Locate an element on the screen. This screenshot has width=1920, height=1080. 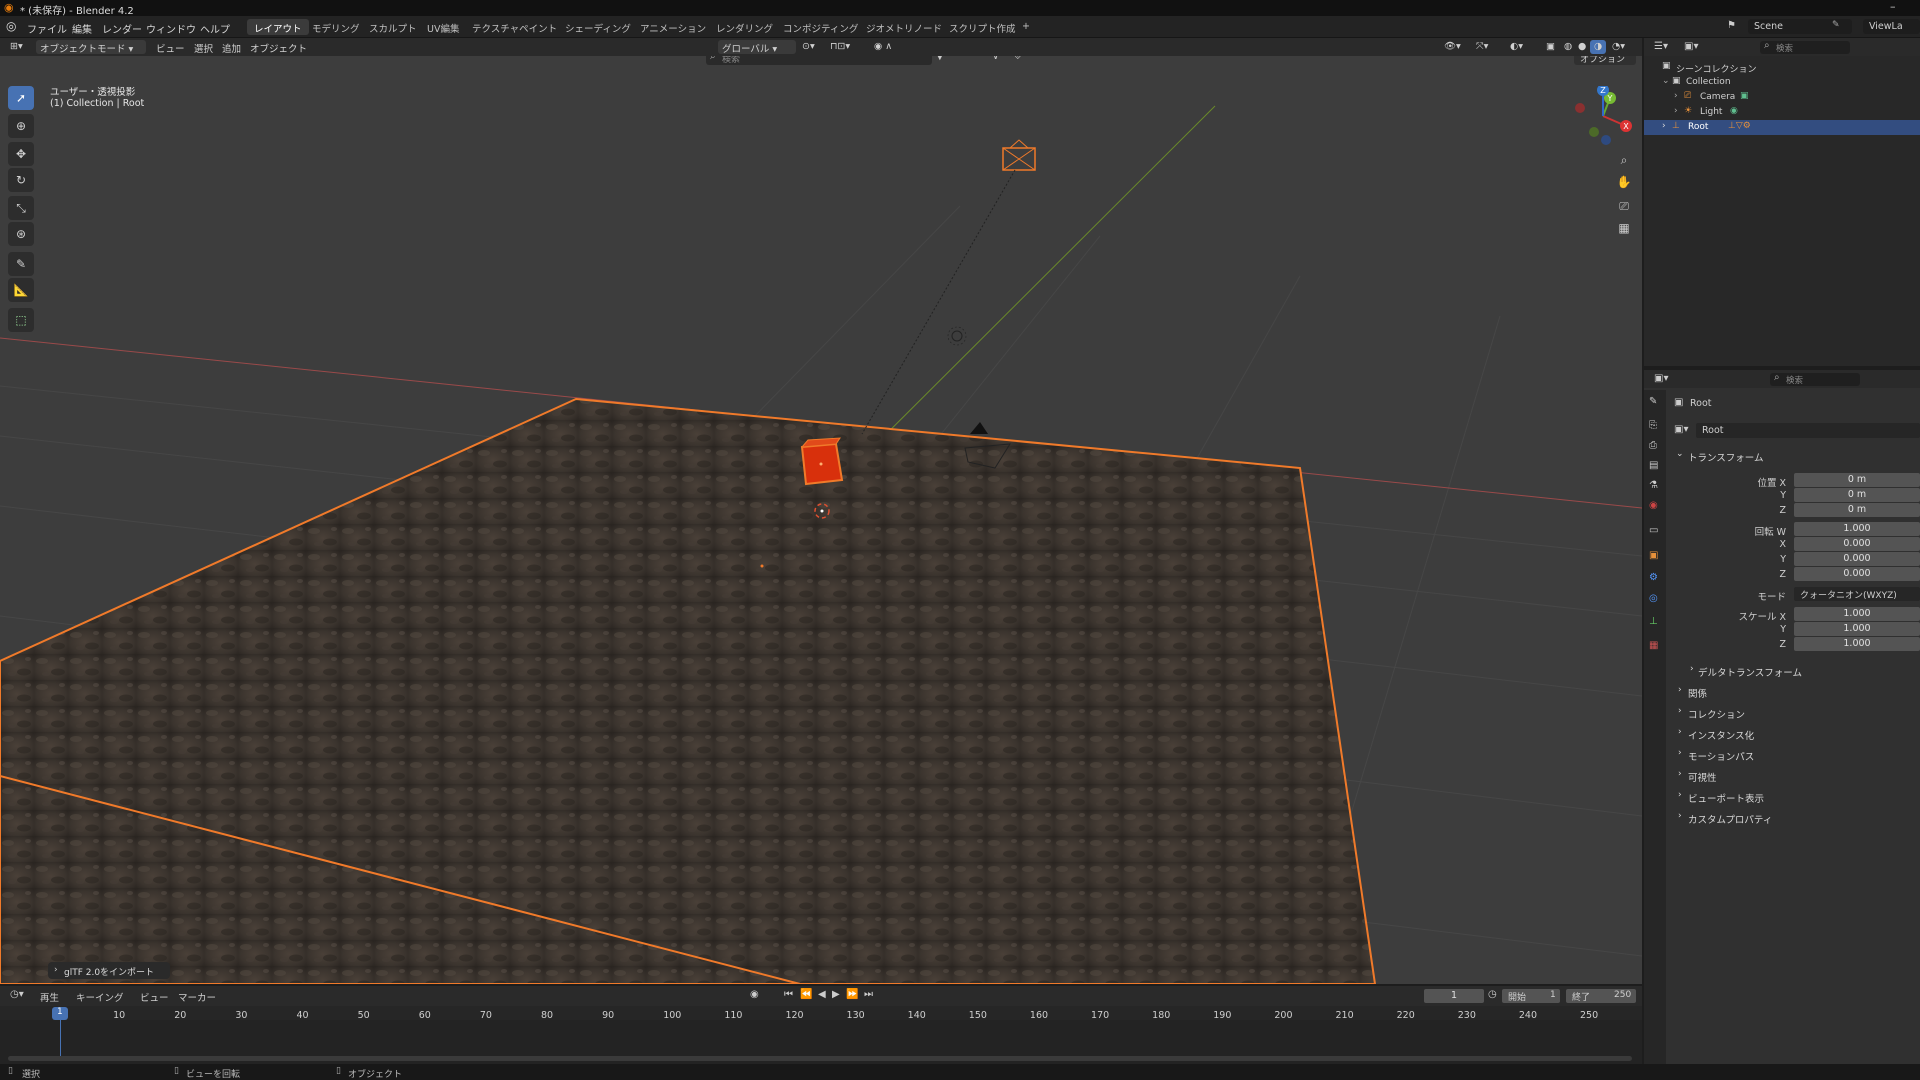
tab-sculpt: スカルプト is located at coordinates (393, 27).